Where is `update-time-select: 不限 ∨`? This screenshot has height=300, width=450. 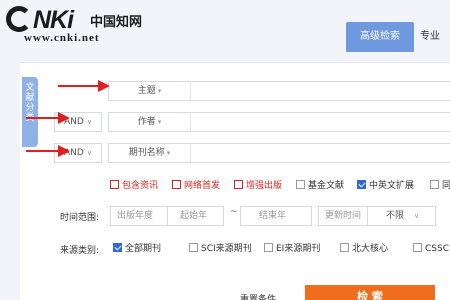
update-time-select: 不限 ∨ is located at coordinates (402, 216).